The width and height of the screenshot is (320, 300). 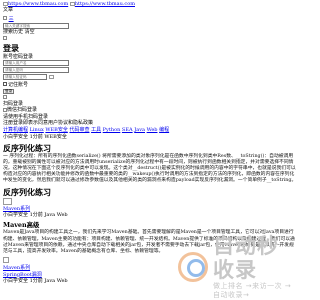 What do you see at coordinates (6, 260) in the screenshot?
I see `article-thumbnail-maven` at bounding box center [6, 260].